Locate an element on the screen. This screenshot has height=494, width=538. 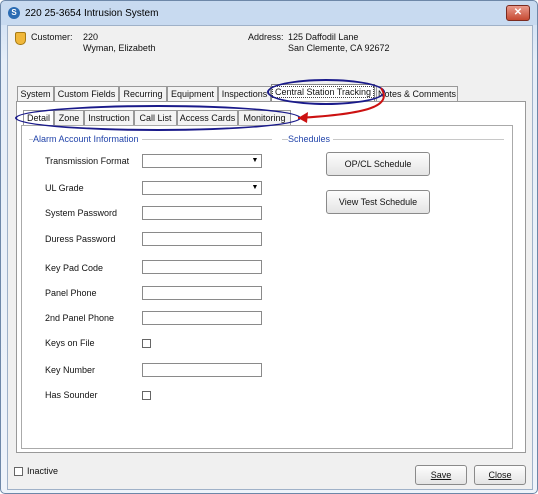
schedules-group-title: Schedules is located at coordinates (311, 139).